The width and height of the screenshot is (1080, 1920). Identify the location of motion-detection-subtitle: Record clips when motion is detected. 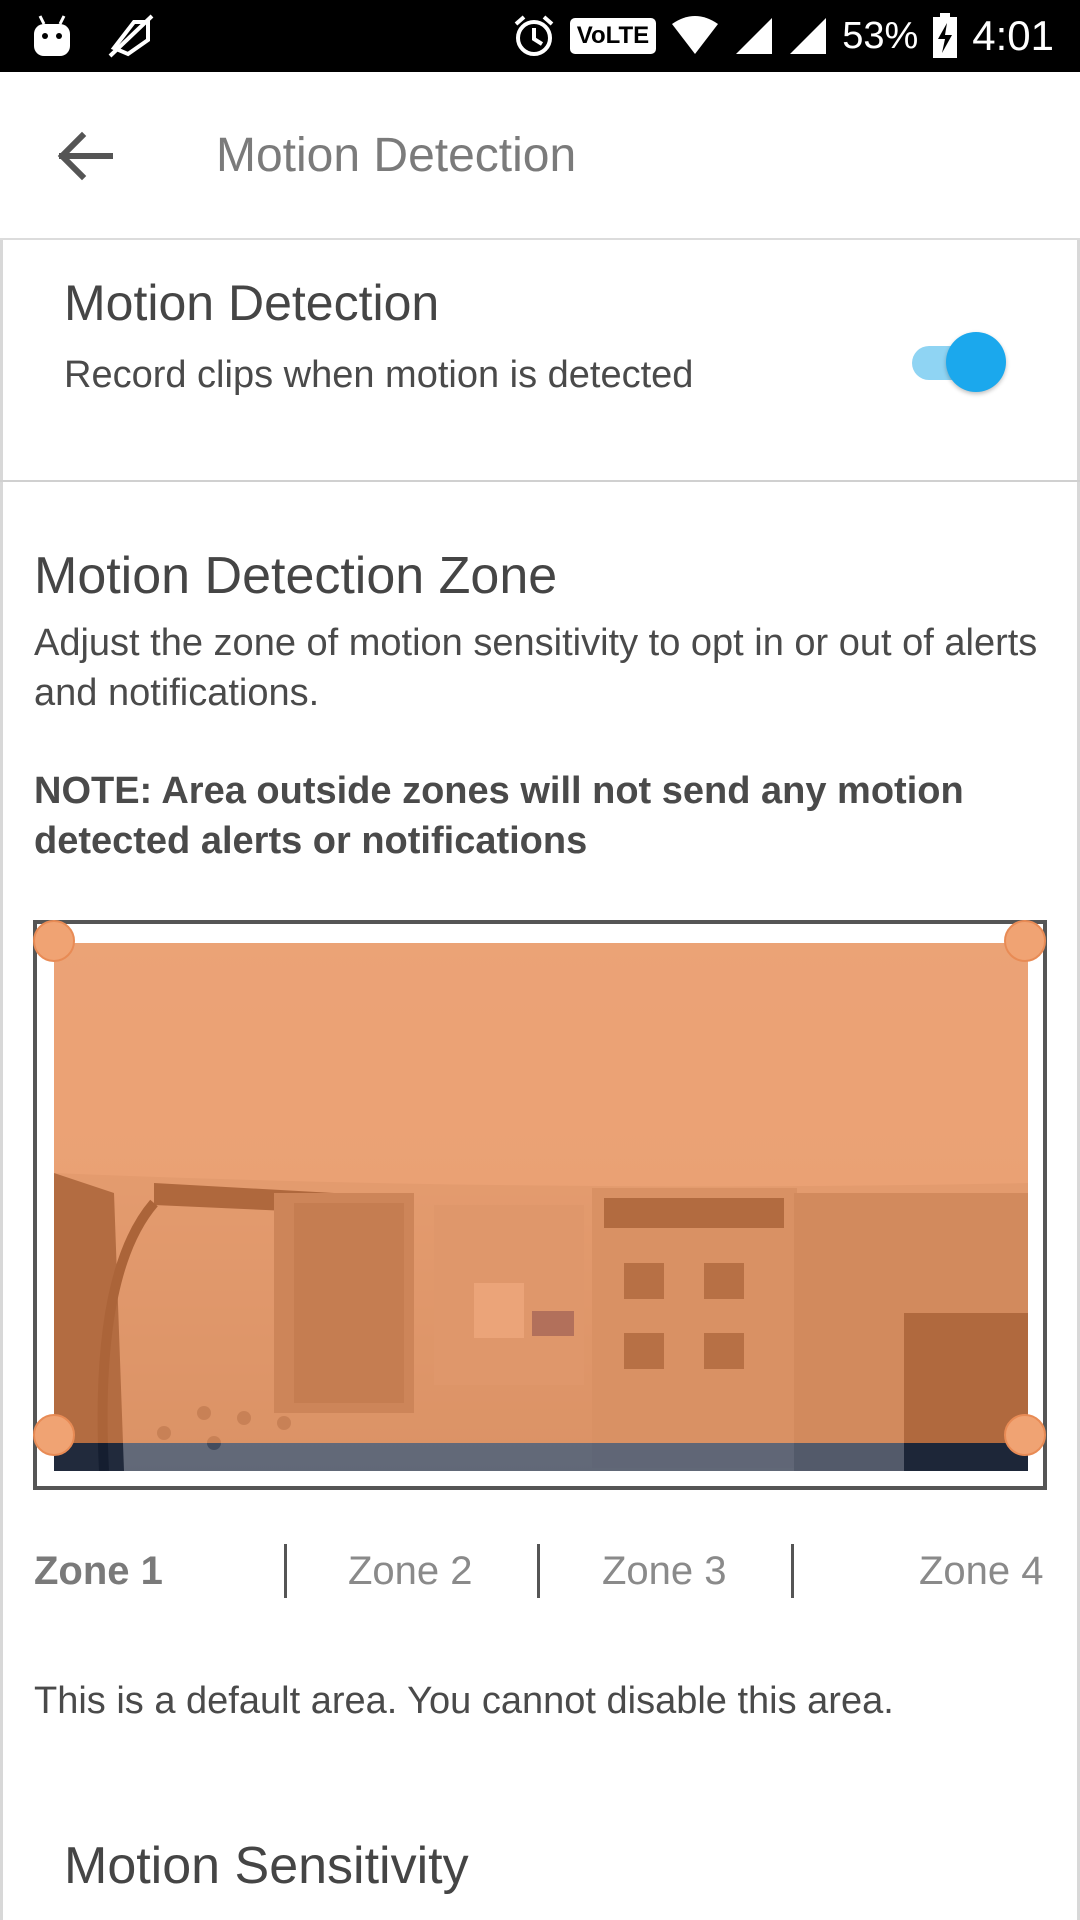
(379, 375).